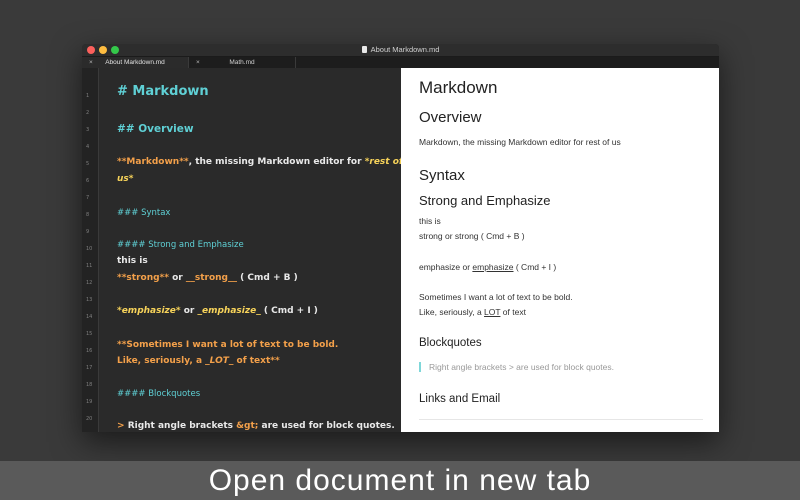  I want to click on preview-h1: Markdown, so click(458, 87).